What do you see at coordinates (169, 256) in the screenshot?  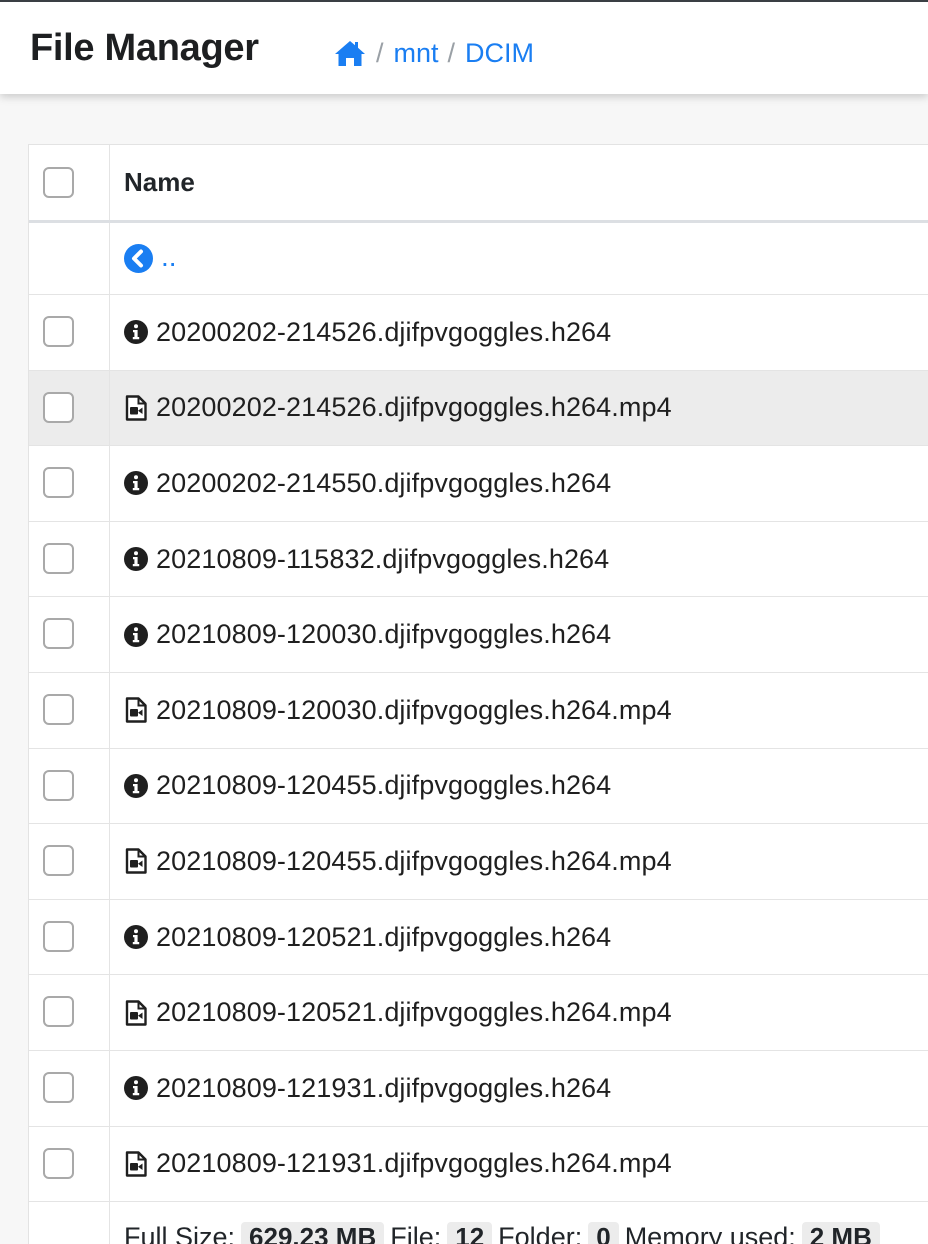 I see `parent-directory-label: ..` at bounding box center [169, 256].